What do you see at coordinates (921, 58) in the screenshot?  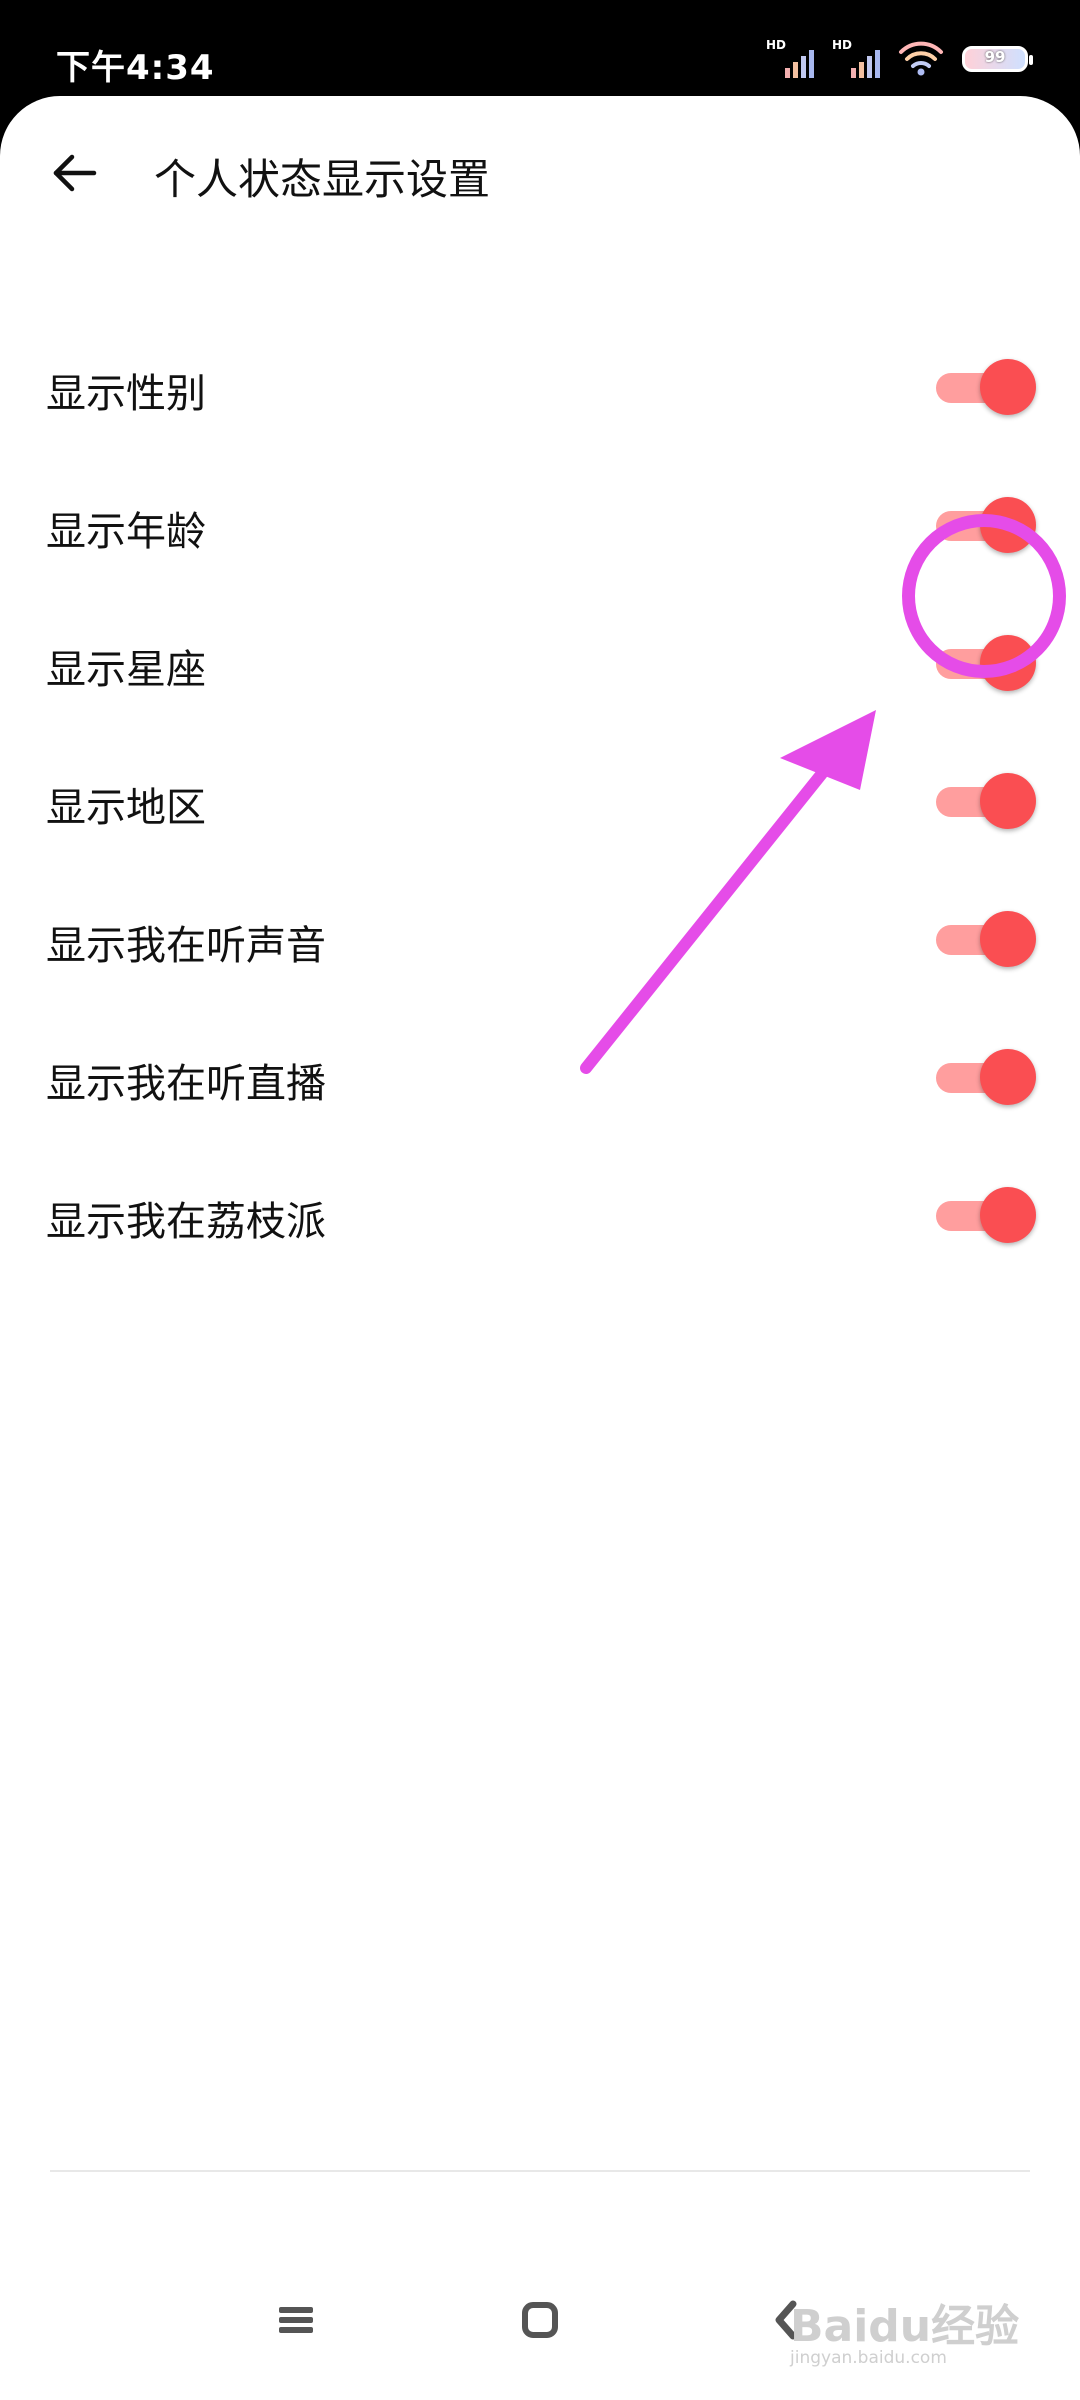 I see `wifi-icon` at bounding box center [921, 58].